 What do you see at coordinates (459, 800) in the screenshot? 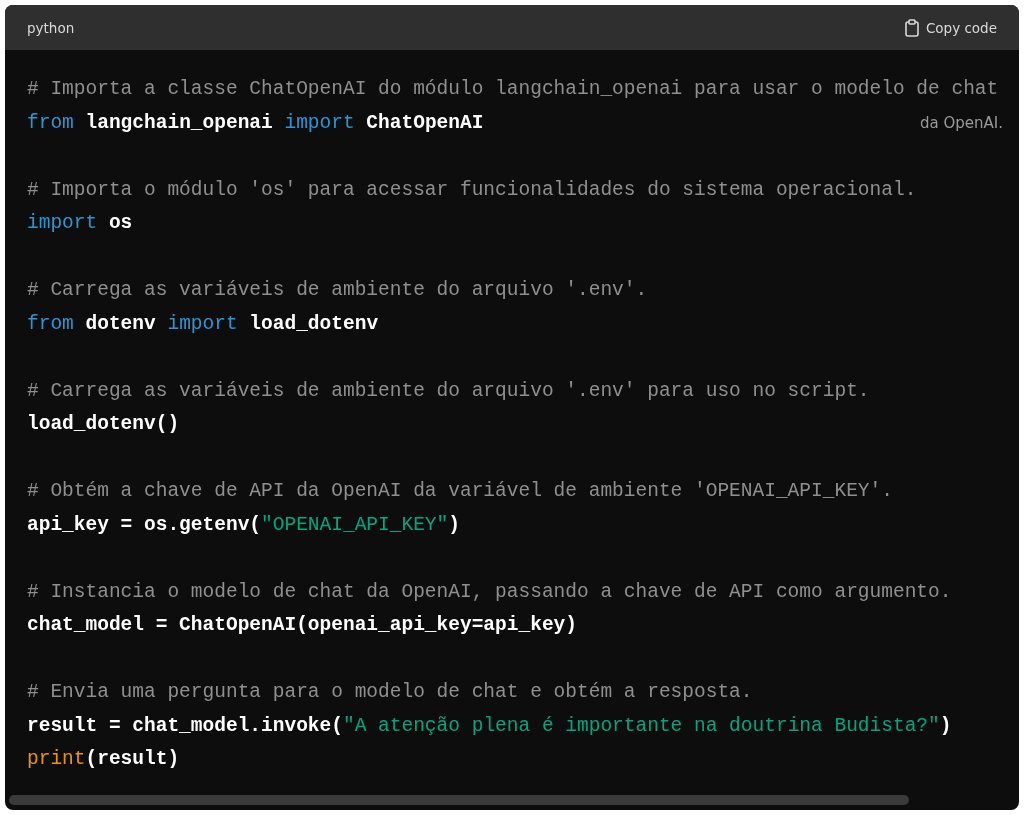
I see `horizontal-scrollbar` at bounding box center [459, 800].